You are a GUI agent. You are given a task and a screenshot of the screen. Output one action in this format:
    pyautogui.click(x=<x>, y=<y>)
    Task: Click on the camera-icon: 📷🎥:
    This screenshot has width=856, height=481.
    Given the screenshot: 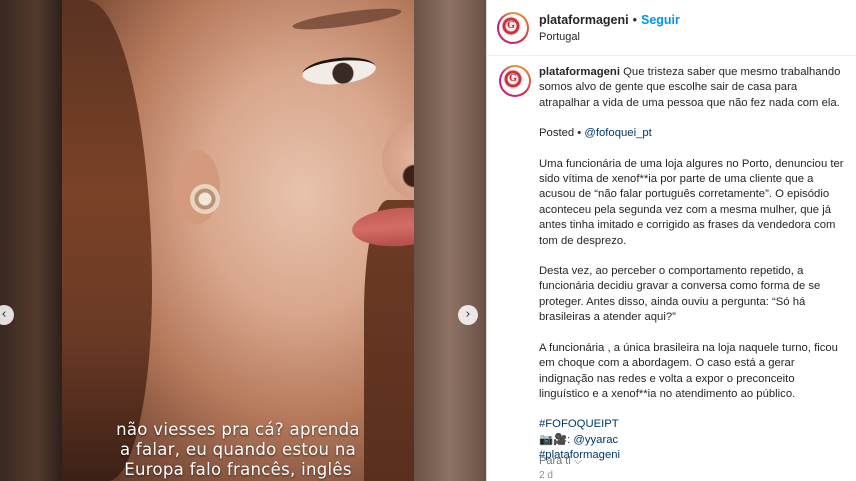 What is the action you would take?
    pyautogui.click(x=555, y=439)
    